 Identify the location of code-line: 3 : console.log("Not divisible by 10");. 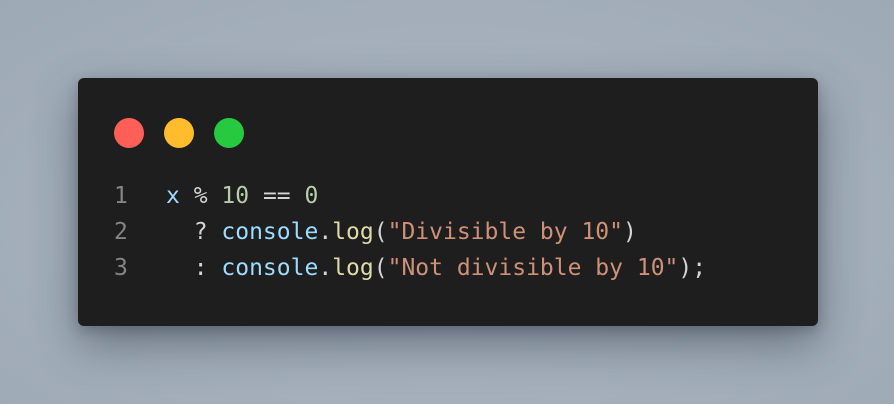
(448, 268).